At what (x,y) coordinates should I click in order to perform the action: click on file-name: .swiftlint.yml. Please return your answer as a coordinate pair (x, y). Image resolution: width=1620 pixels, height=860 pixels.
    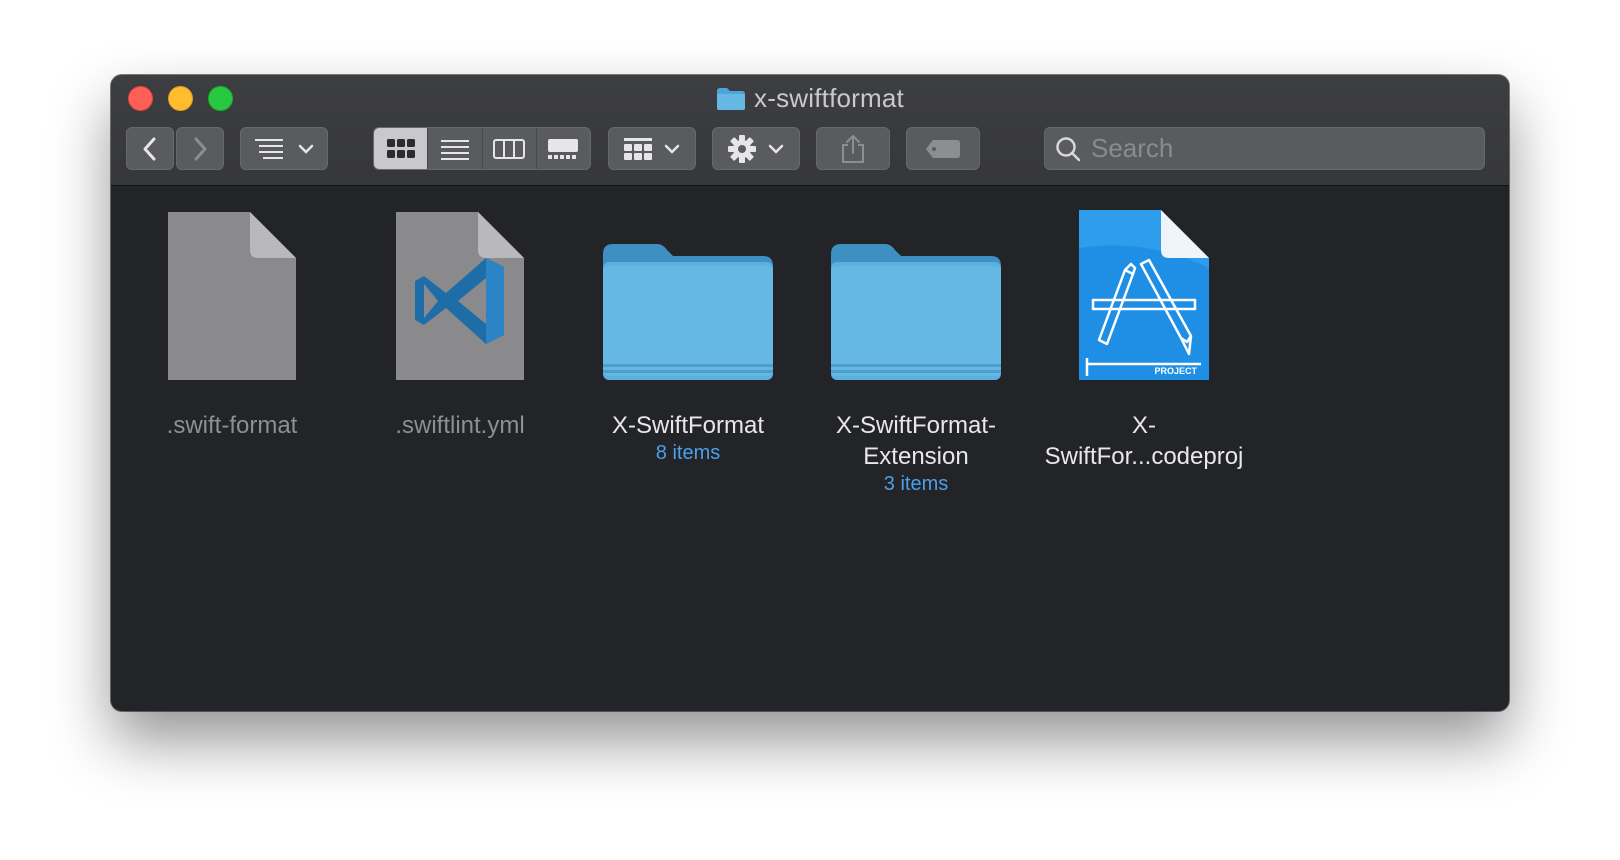
    Looking at the image, I should click on (460, 425).